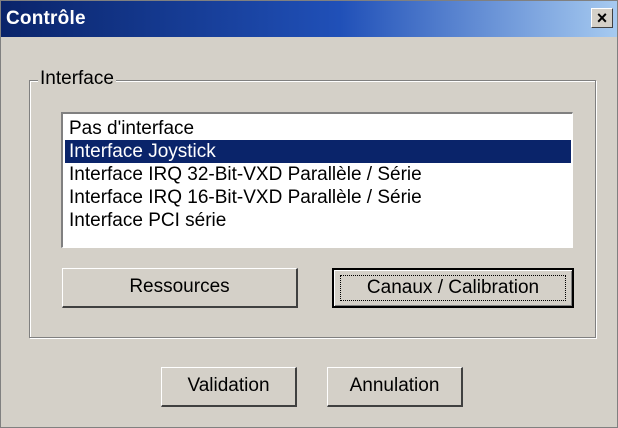 This screenshot has height=428, width=618. What do you see at coordinates (46, 18) in the screenshot?
I see `window-title: Contrôle` at bounding box center [46, 18].